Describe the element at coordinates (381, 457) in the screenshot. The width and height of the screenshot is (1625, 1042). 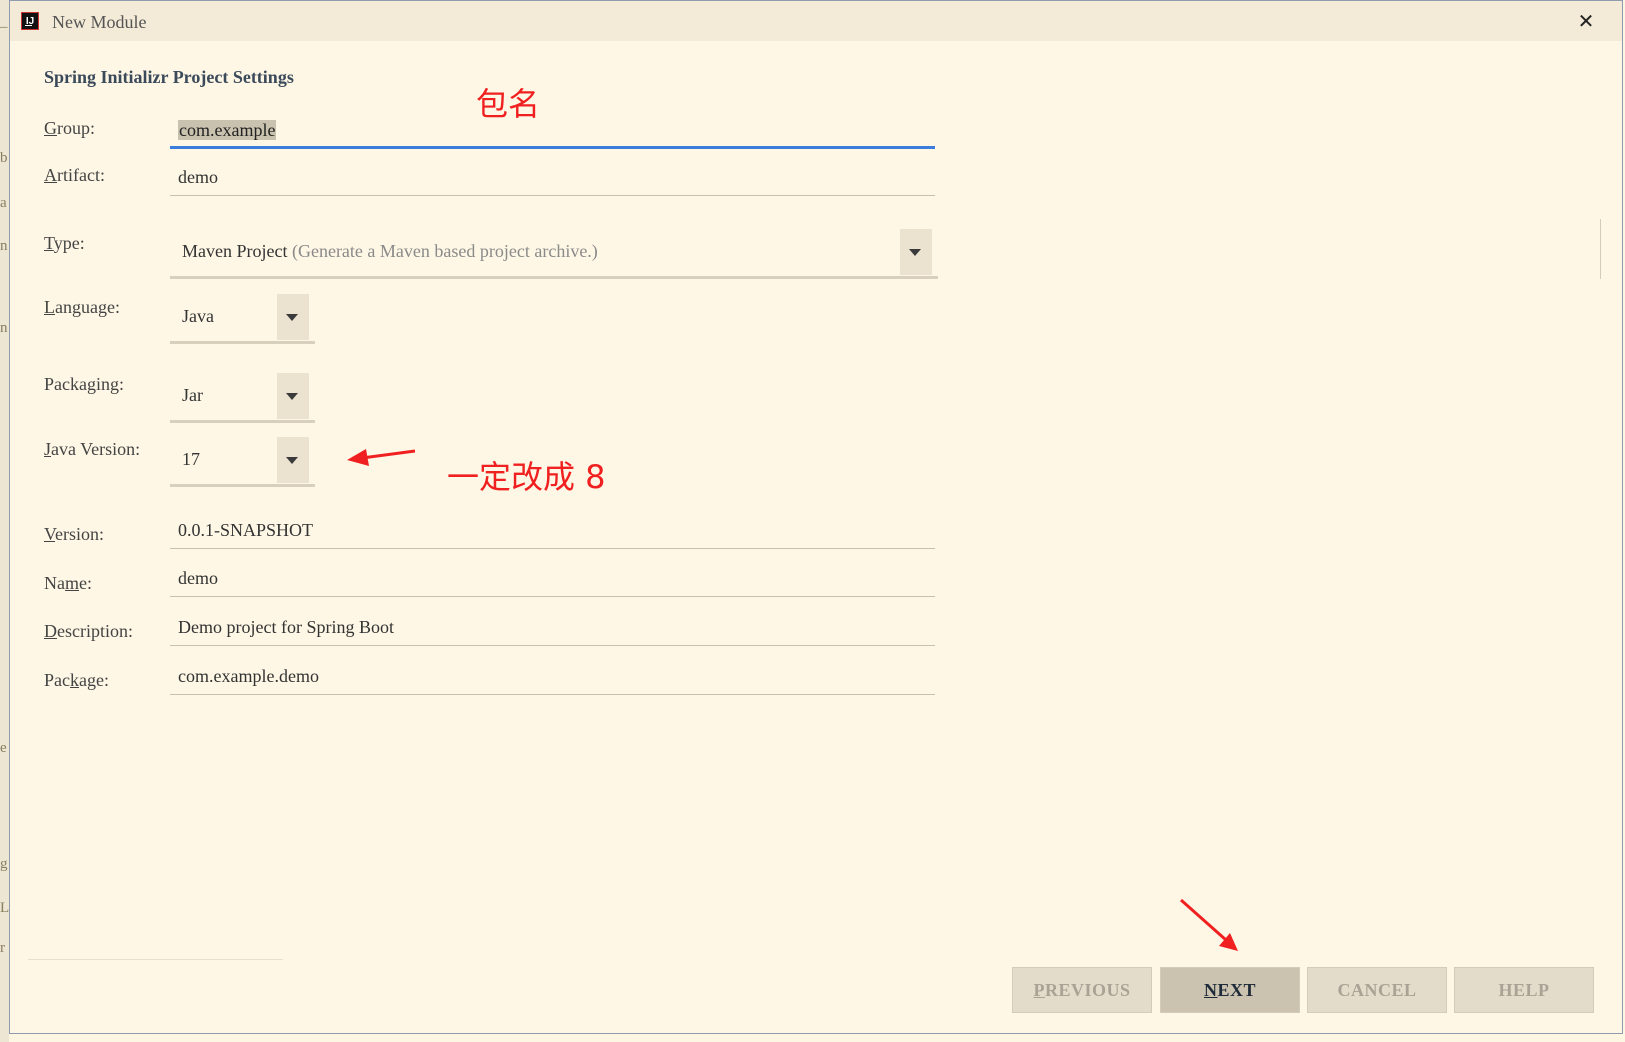
I see `arrow-to-java-version` at that location.